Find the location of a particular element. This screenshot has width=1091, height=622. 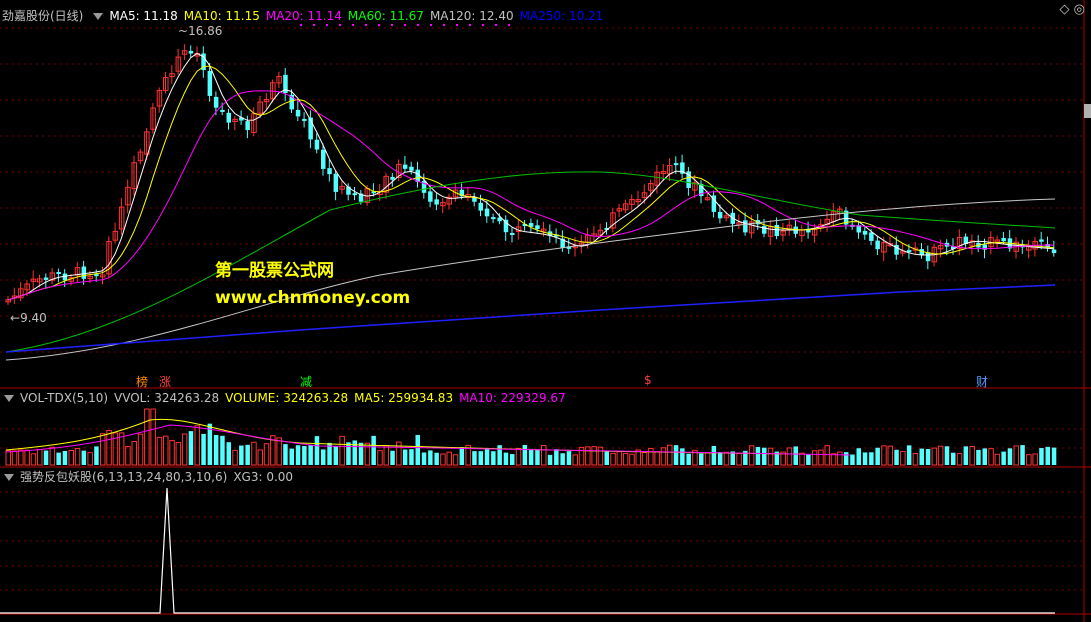

low-price-value: 9.40 is located at coordinates (33, 318).